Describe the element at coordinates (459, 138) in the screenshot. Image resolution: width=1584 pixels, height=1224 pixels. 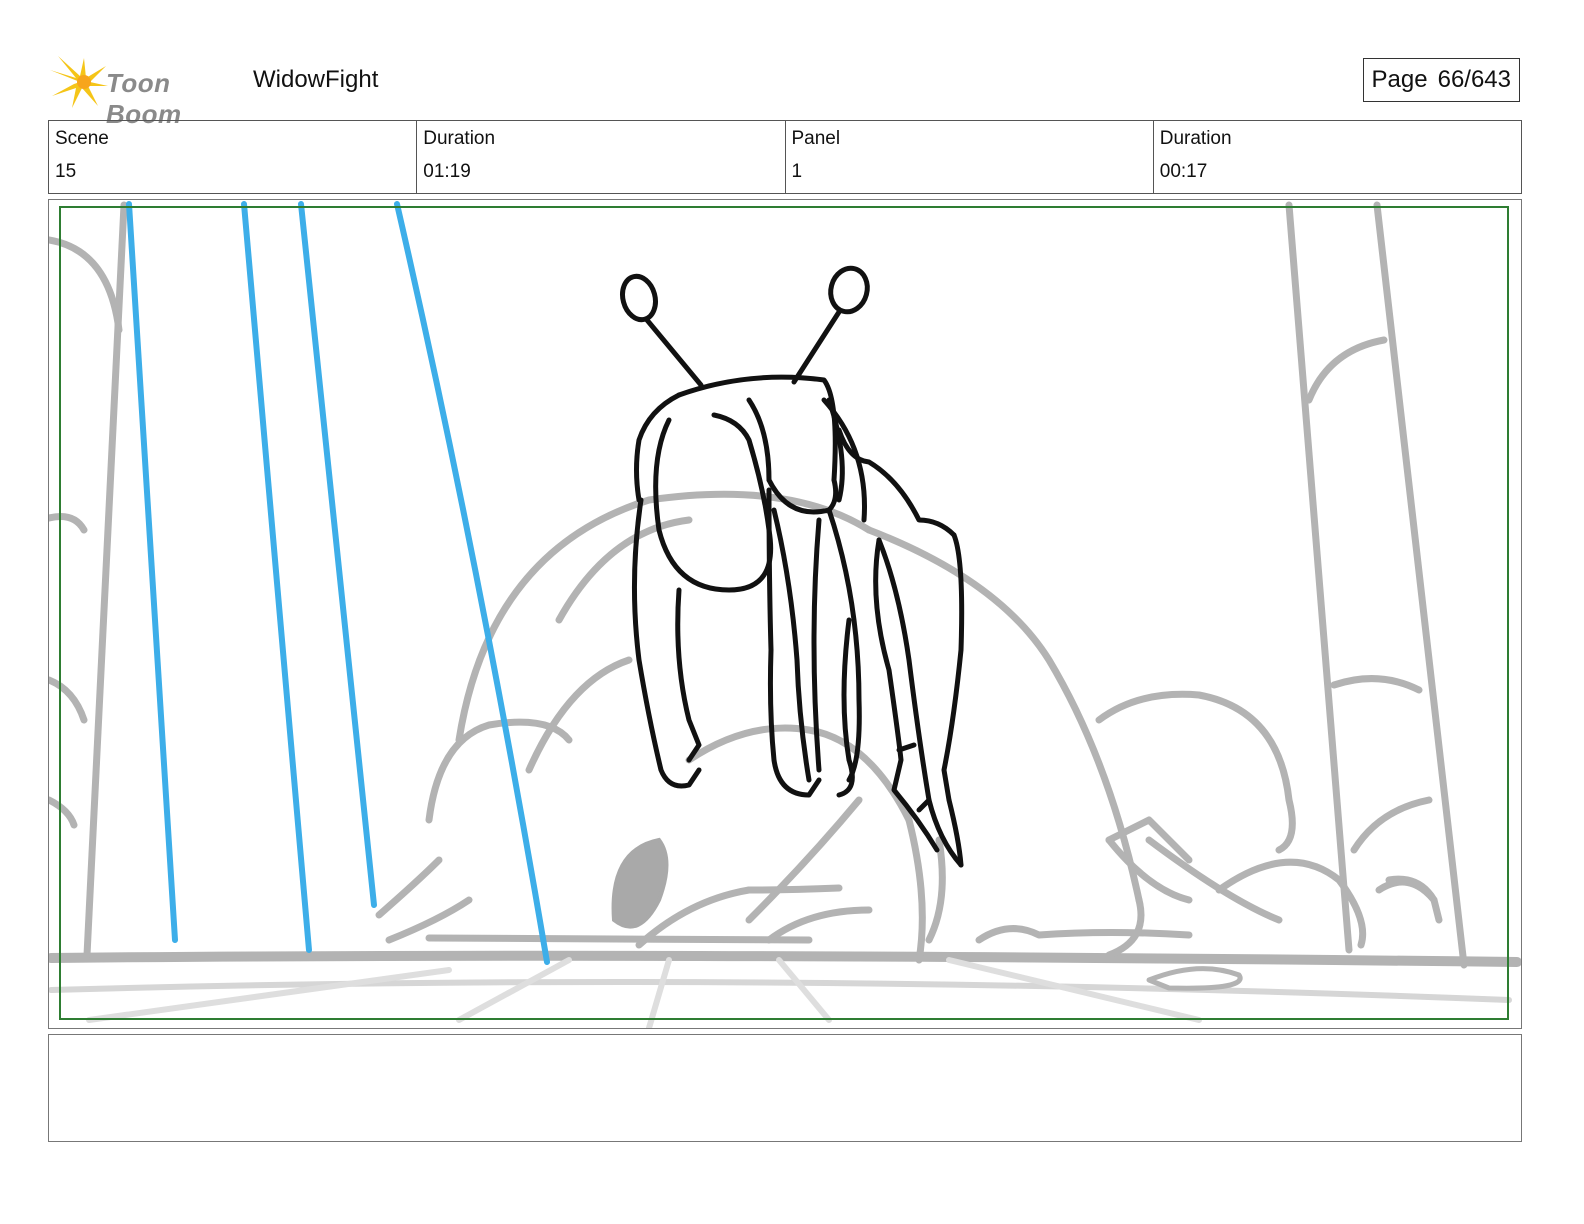
I see `scene-duration-label: Duration` at that location.